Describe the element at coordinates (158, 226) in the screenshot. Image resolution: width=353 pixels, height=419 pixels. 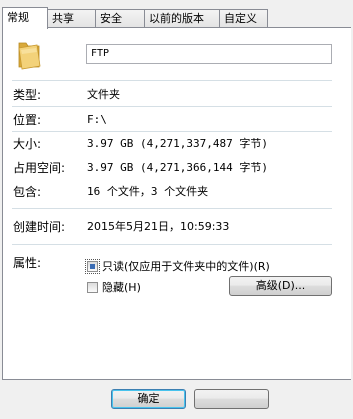
I see `created-value: 2015年5月21日，10:59:33` at that location.